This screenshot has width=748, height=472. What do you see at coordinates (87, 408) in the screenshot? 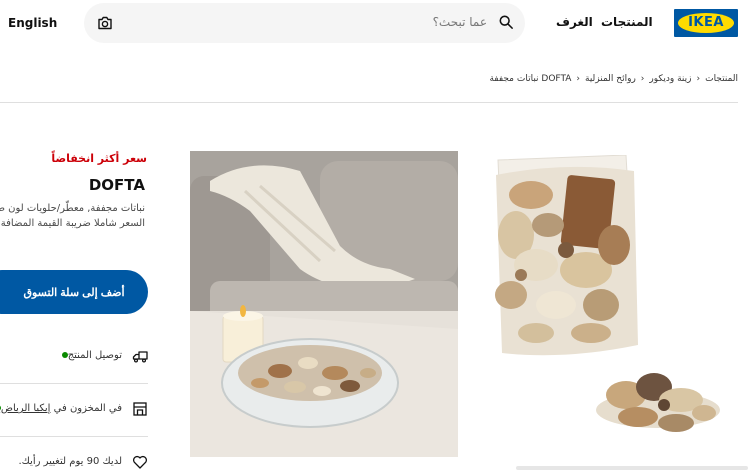
I see `stock-prefix: في المخزون في` at bounding box center [87, 408].